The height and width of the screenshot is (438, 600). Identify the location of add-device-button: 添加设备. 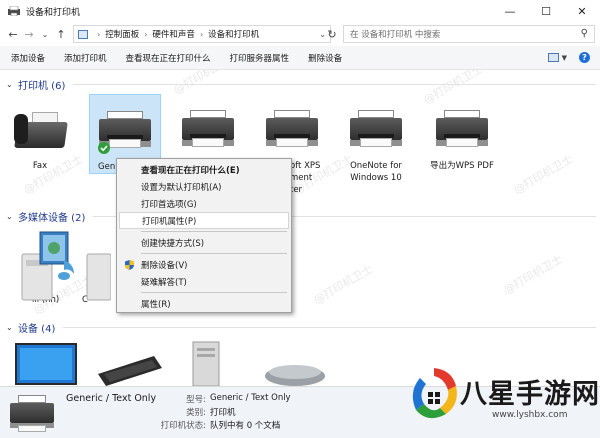
(26, 58).